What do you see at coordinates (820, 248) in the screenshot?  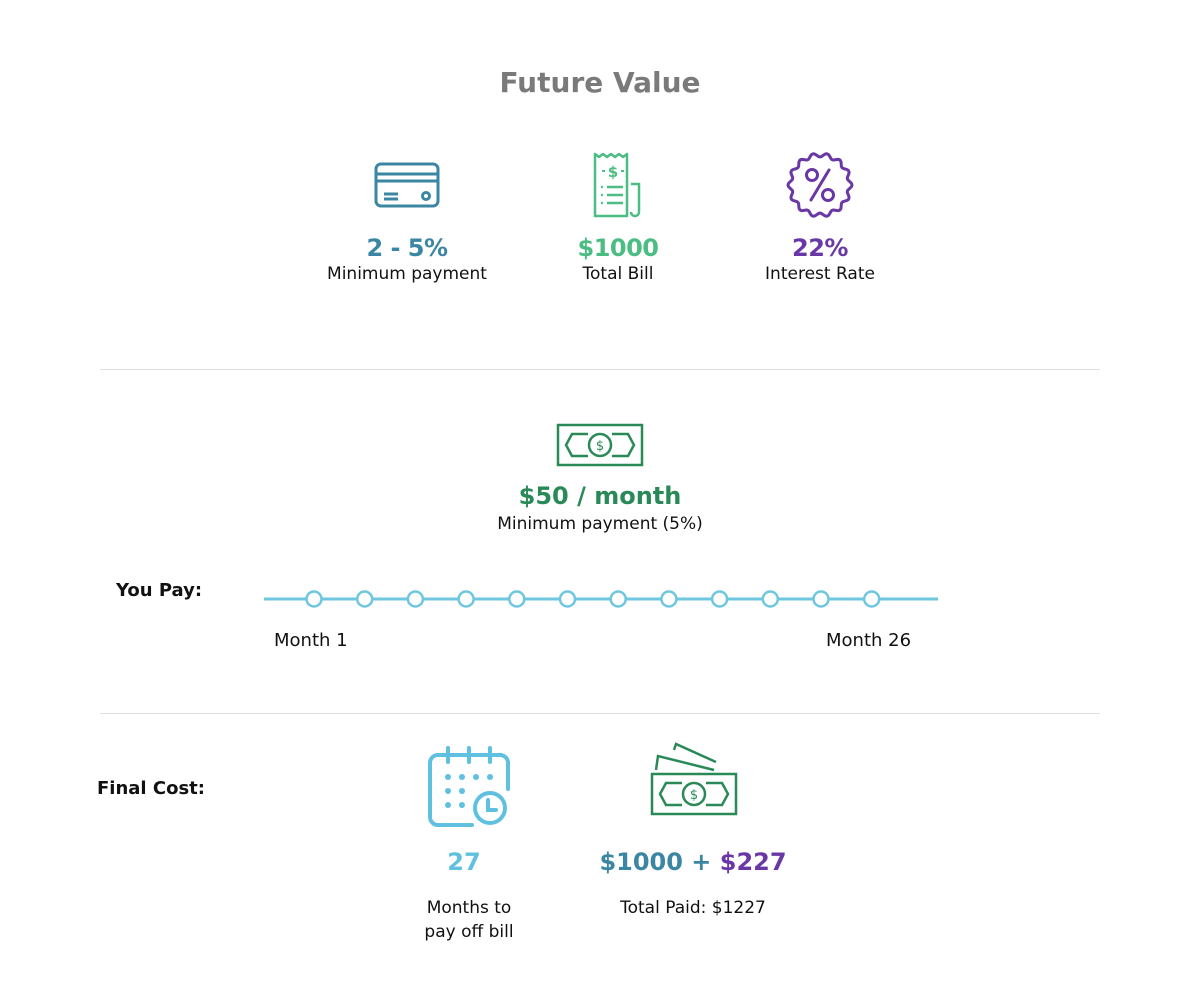 I see `interest-rate-value: 22%` at bounding box center [820, 248].